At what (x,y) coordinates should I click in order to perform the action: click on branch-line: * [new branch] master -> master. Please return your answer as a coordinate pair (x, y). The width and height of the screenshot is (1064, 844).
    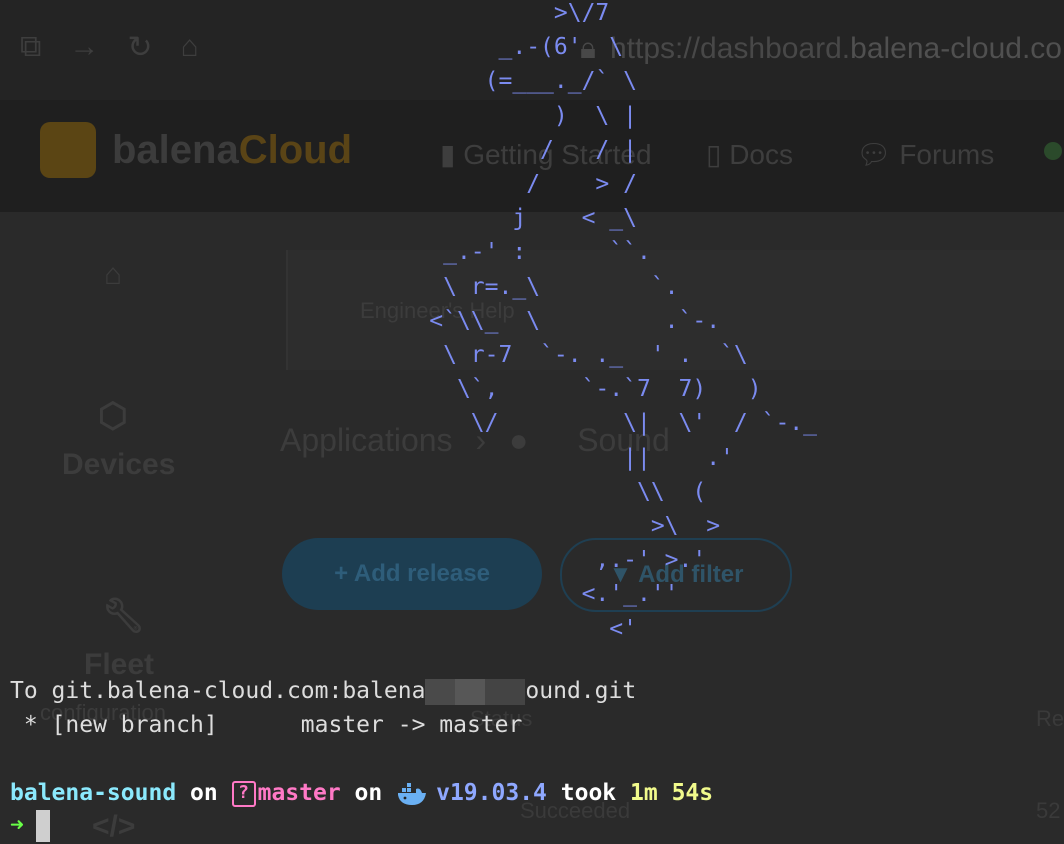
    Looking at the image, I should click on (266, 725).